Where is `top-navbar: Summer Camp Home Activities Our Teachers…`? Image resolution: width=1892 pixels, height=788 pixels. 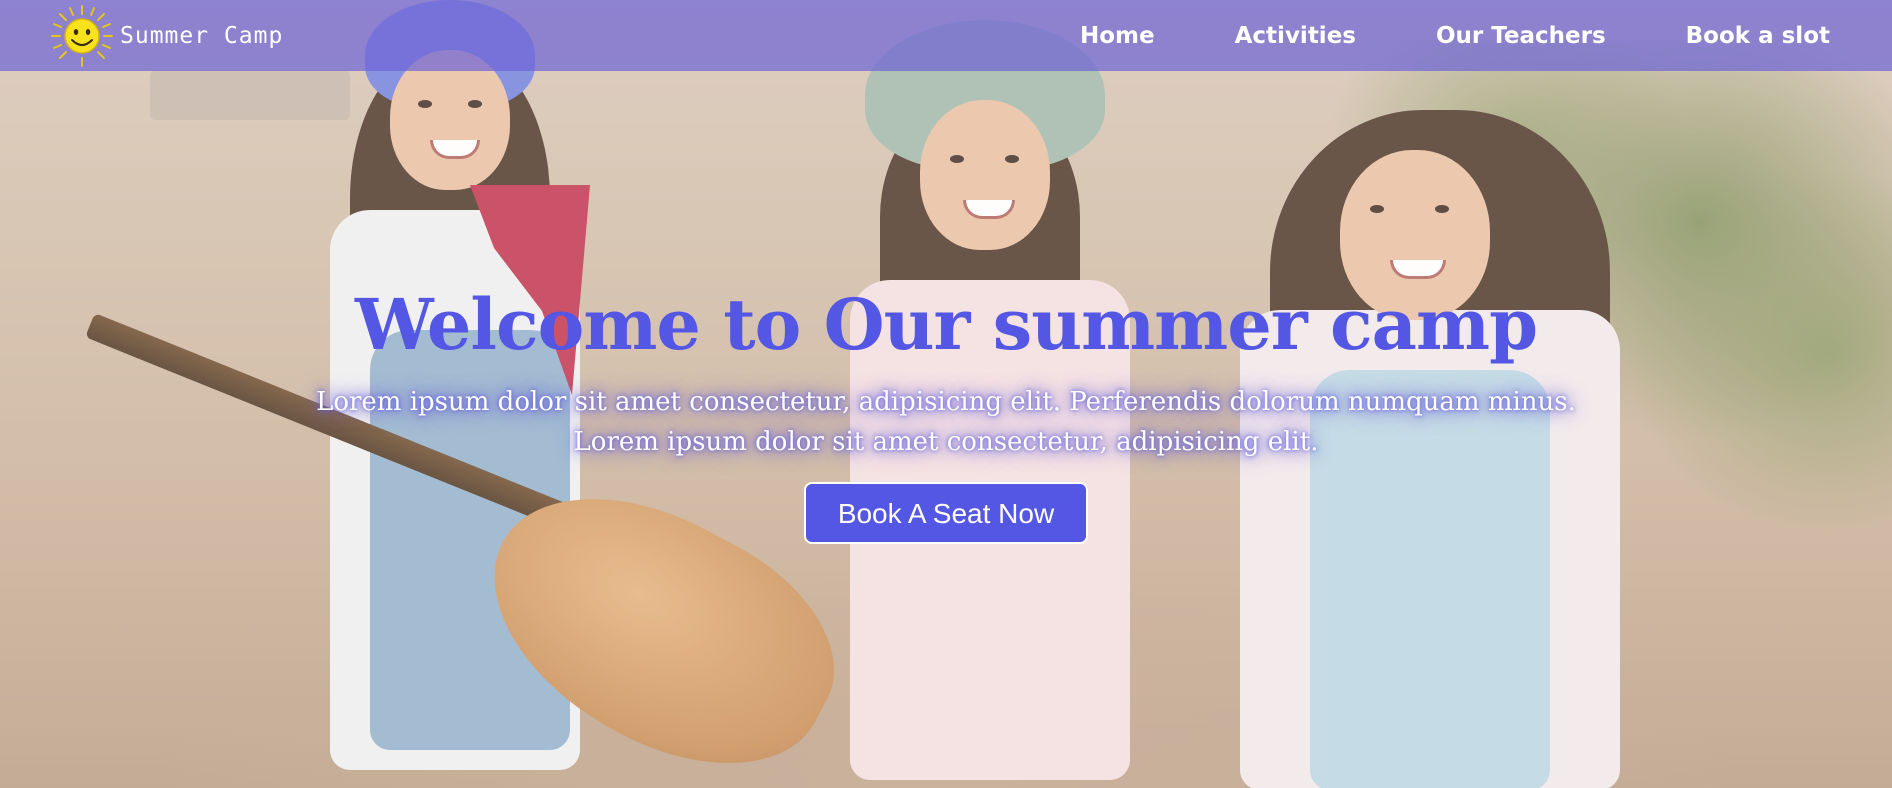 top-navbar: Summer Camp Home Activities Our Teachers… is located at coordinates (946, 35).